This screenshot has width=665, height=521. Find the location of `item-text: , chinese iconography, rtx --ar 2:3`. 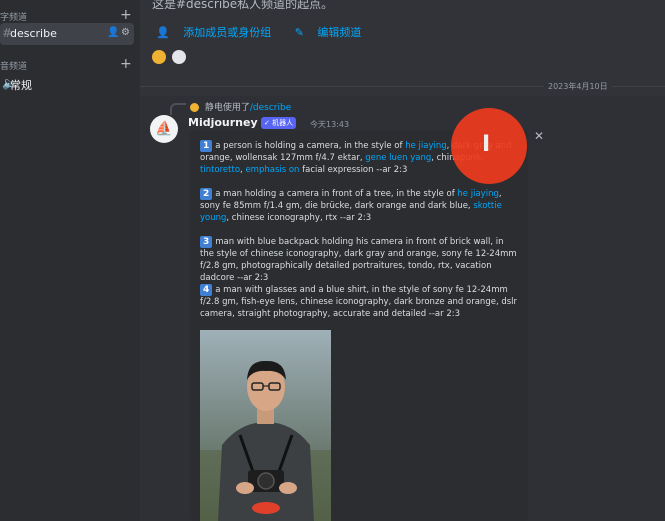

item-text: , chinese iconography, rtx --ar 2:3 is located at coordinates (299, 218).